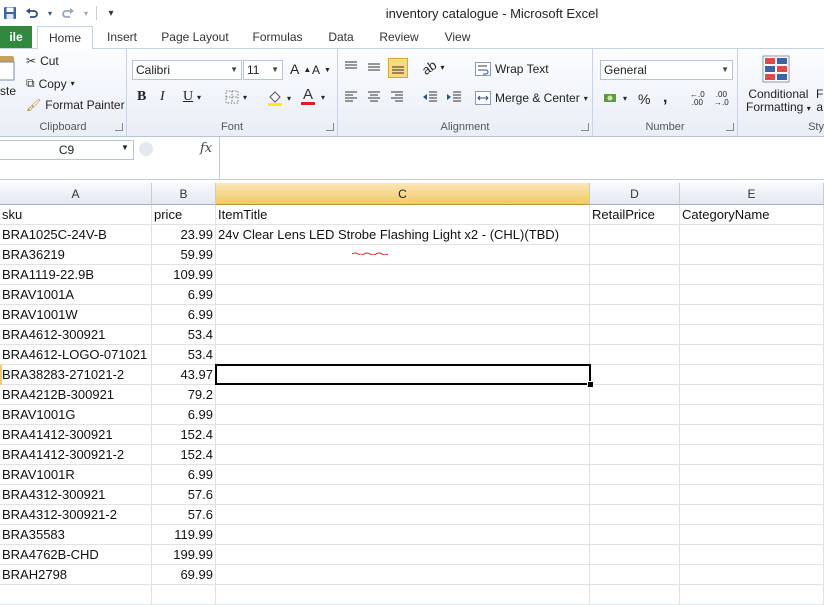 This screenshot has width=824, height=605. Describe the element at coordinates (721, 99) in the screenshot. I see `decrease-decimal-button: .00 →.0` at that location.